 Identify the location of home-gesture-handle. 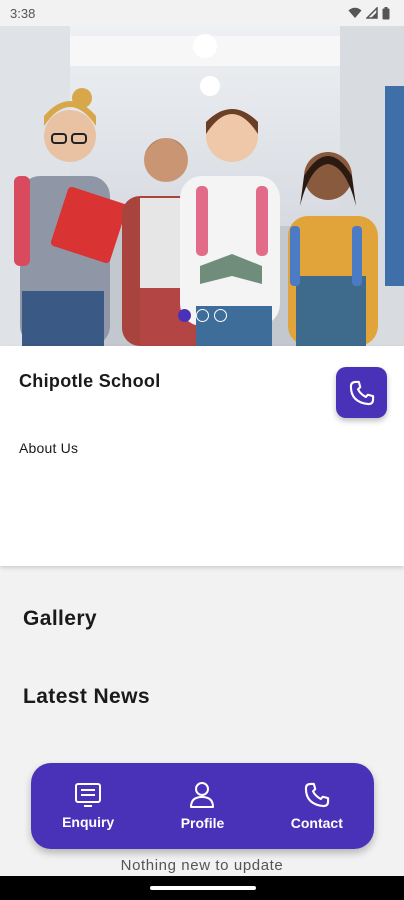
(203, 888).